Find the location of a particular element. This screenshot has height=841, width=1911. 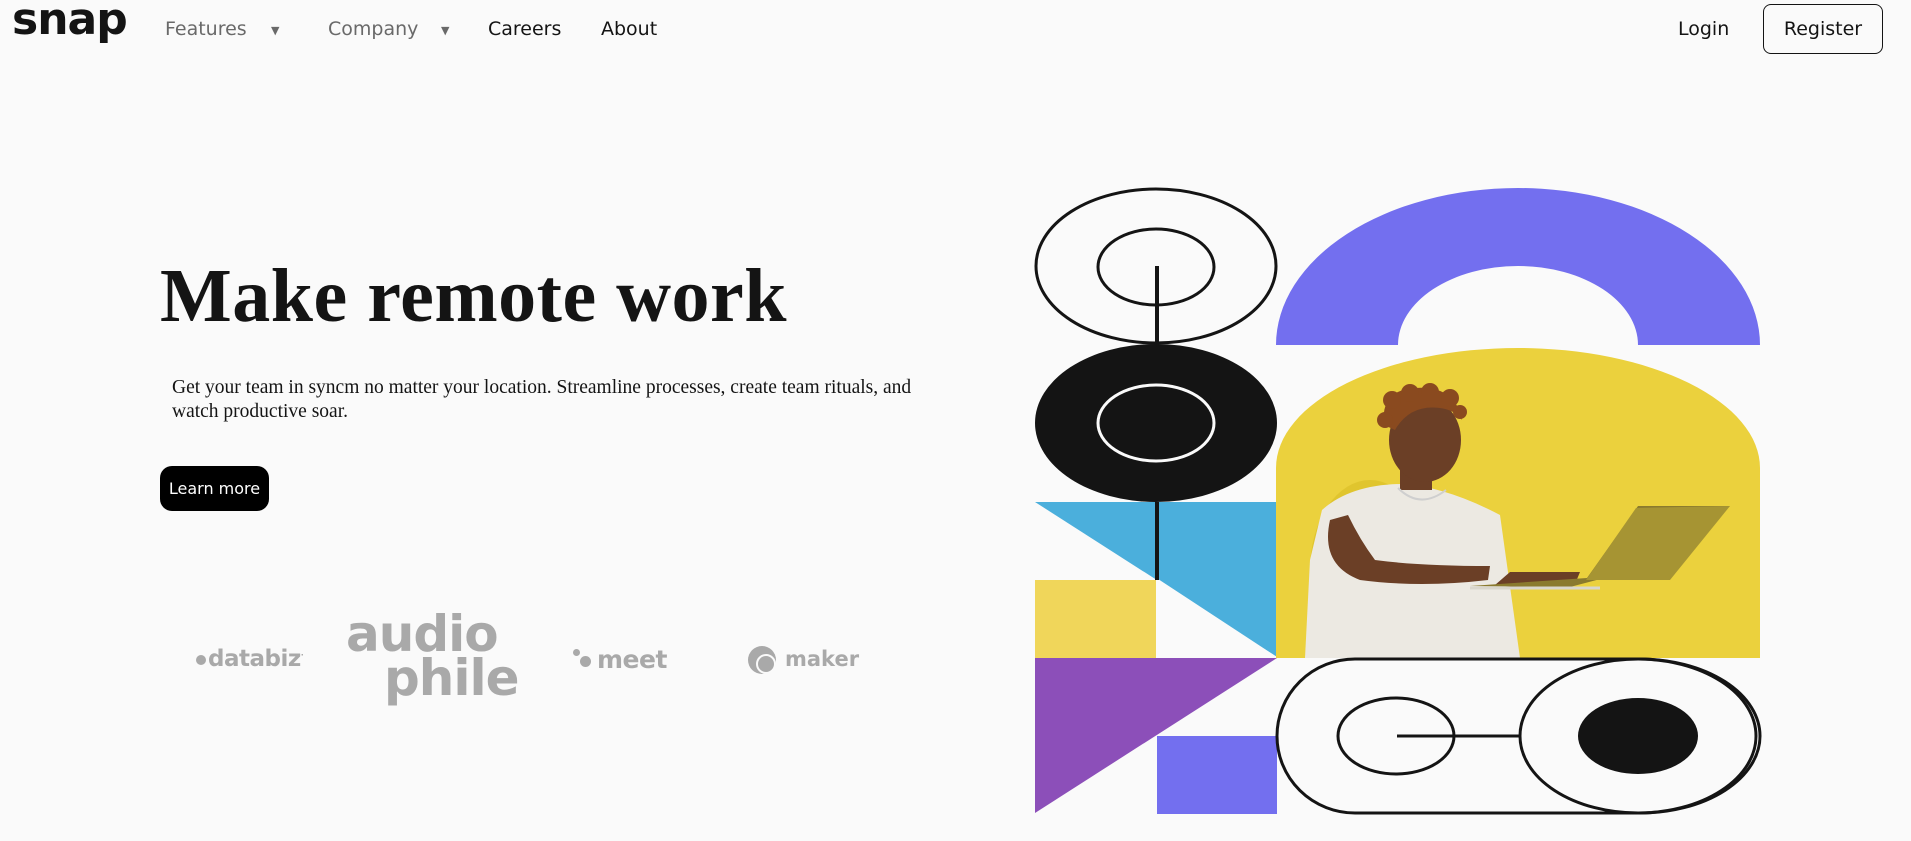

bottom-outline-shape is located at coordinates (1518, 736).